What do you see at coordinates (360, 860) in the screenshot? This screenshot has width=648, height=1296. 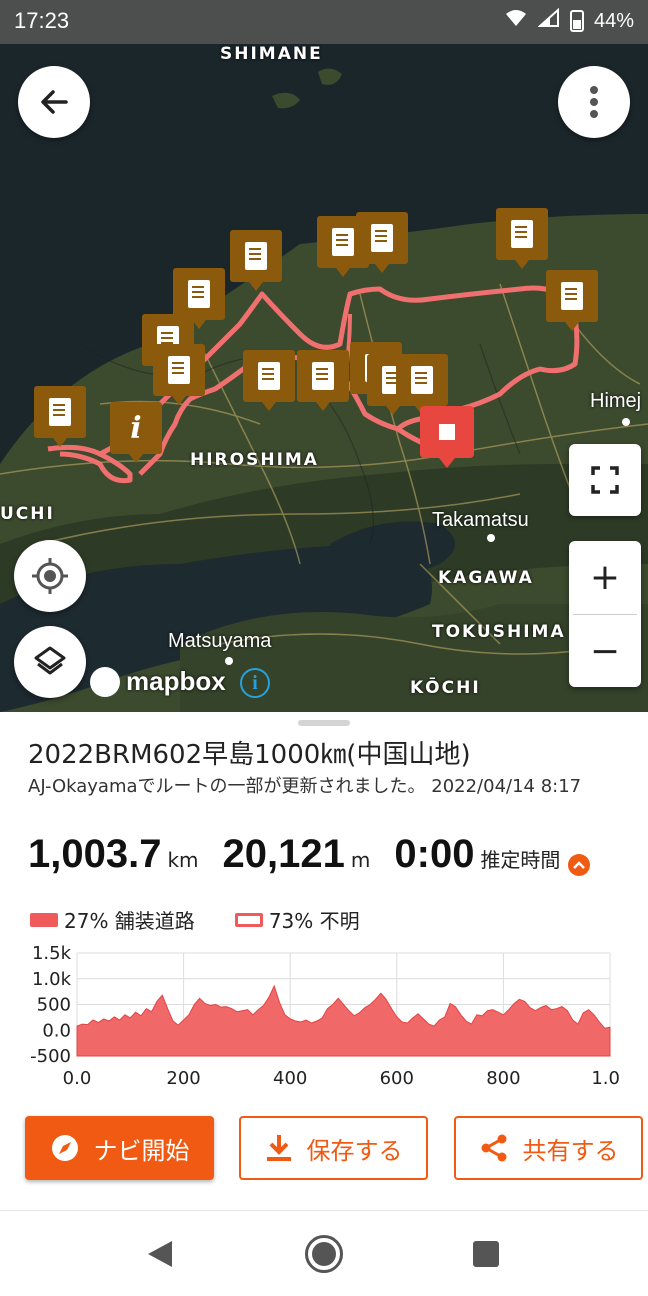 I see `elevation-unit: m` at bounding box center [360, 860].